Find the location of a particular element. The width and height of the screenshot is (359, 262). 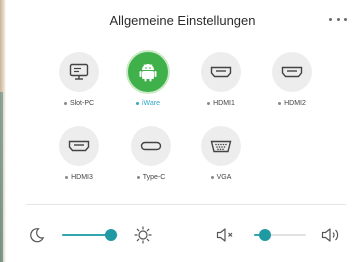

usb-c-icon is located at coordinates (151, 146).